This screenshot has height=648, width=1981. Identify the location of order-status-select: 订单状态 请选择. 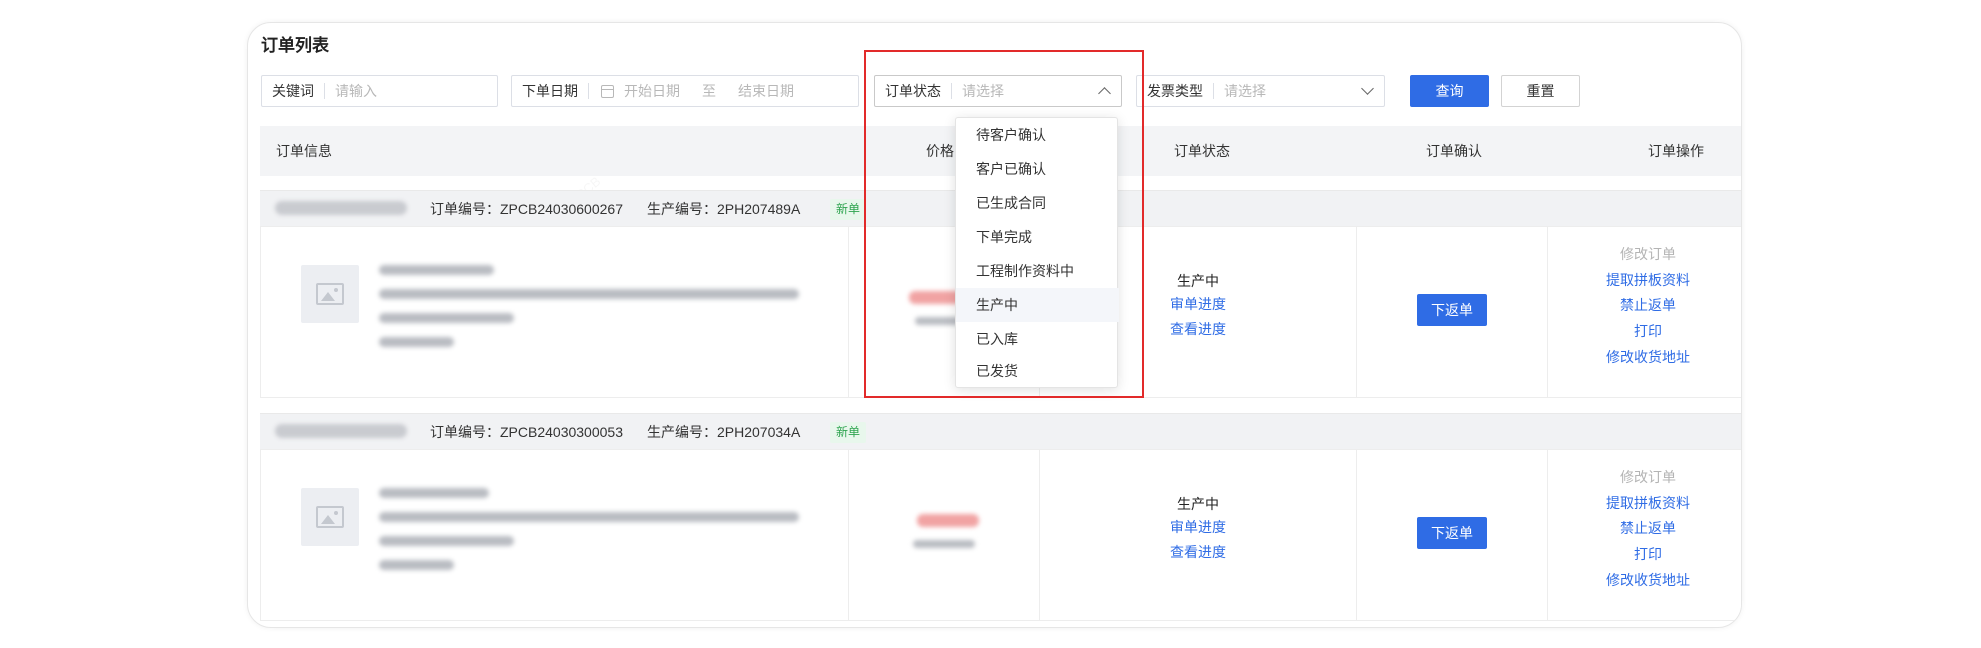
(998, 91).